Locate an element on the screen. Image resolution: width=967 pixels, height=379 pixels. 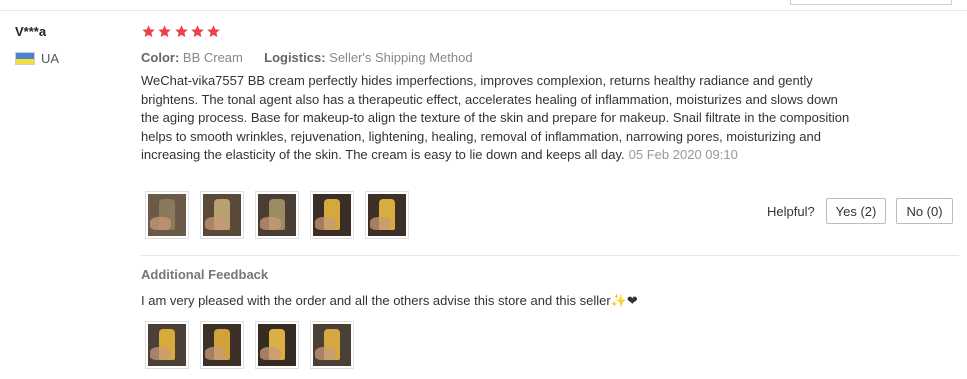
top-divider is located at coordinates (483, 10).